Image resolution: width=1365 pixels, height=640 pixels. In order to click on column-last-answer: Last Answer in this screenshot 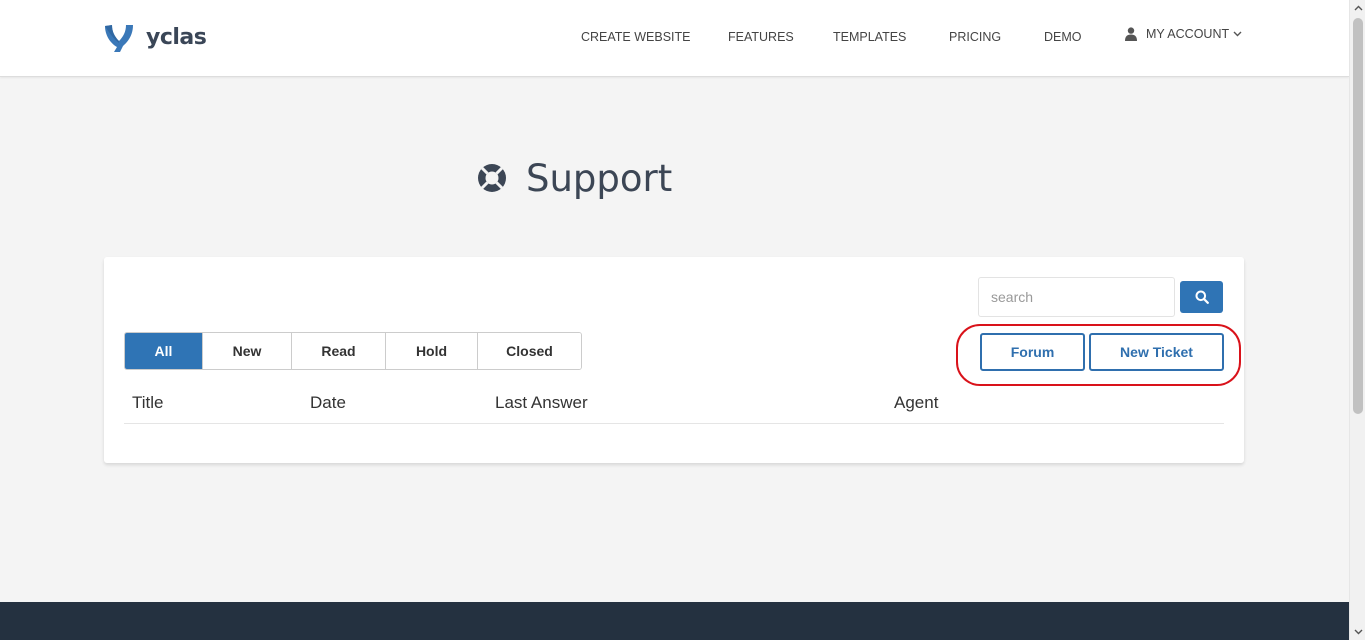, I will do `click(541, 402)`.